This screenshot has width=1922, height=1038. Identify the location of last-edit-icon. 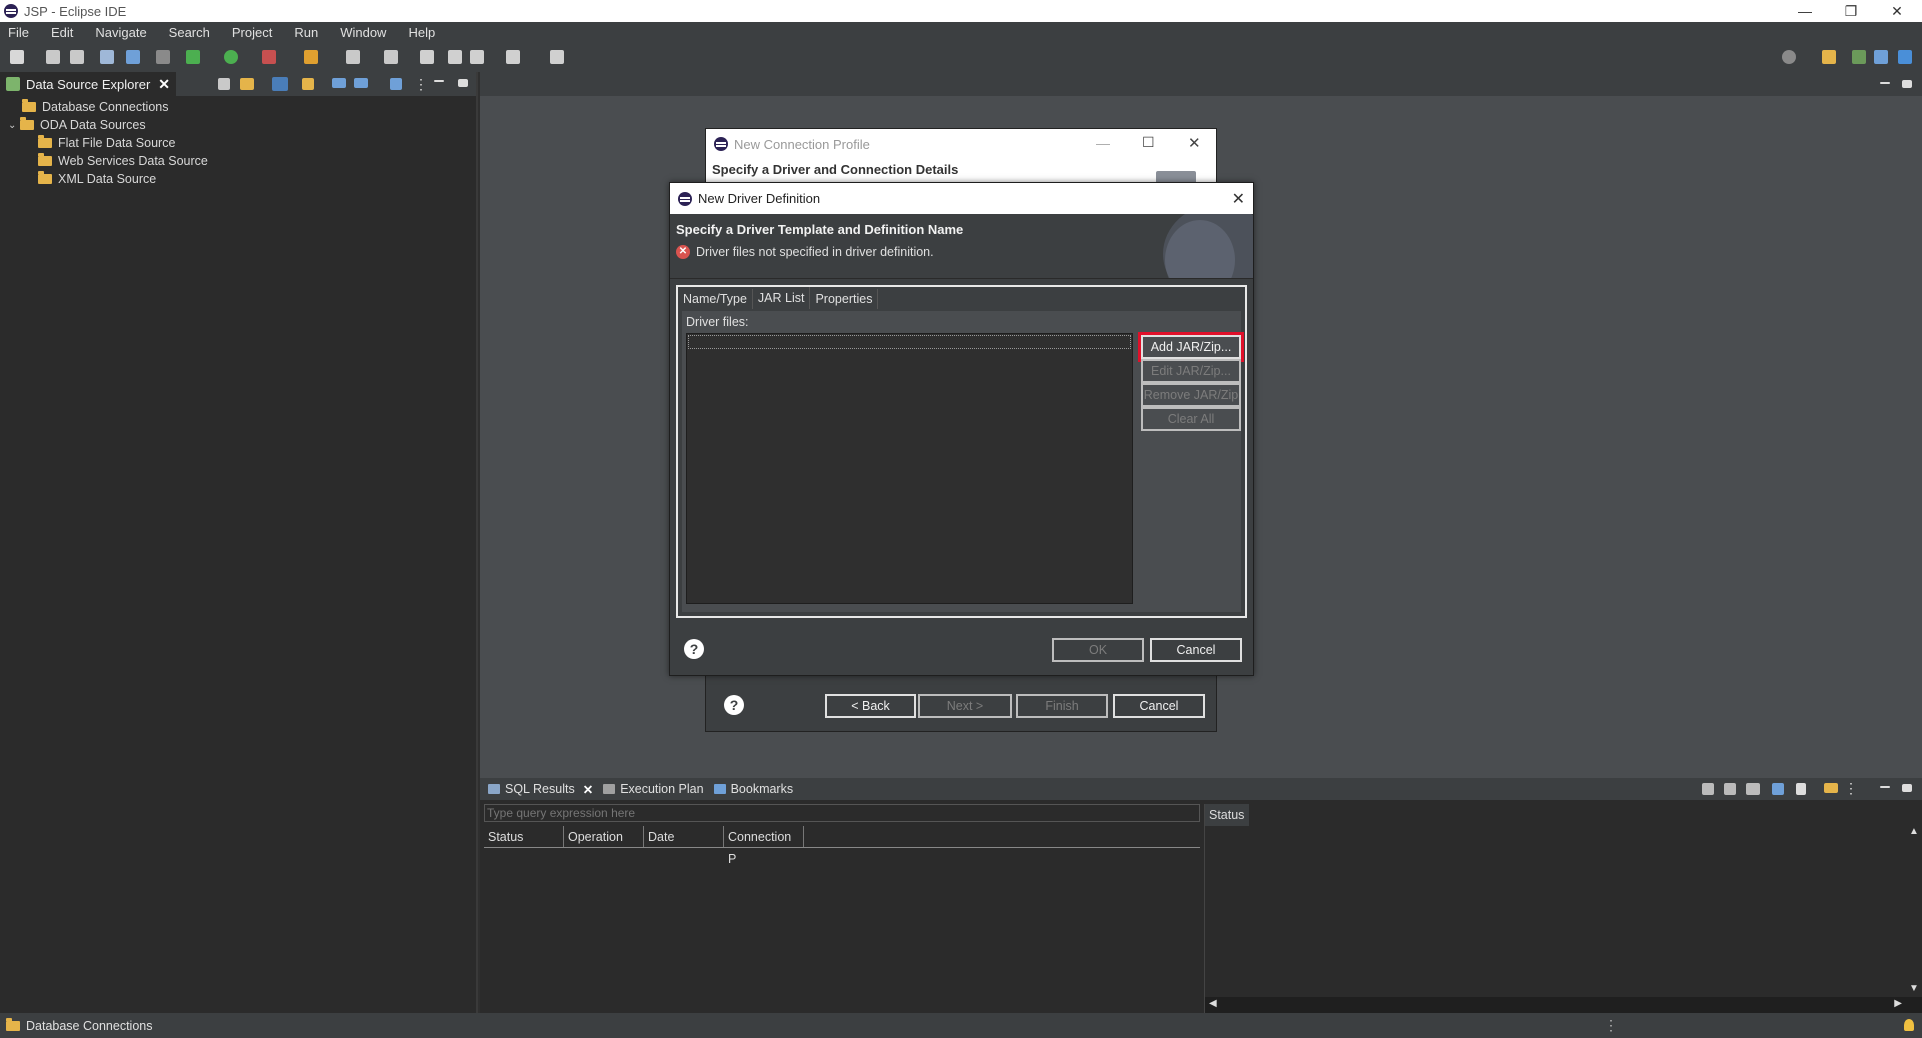
(391, 57).